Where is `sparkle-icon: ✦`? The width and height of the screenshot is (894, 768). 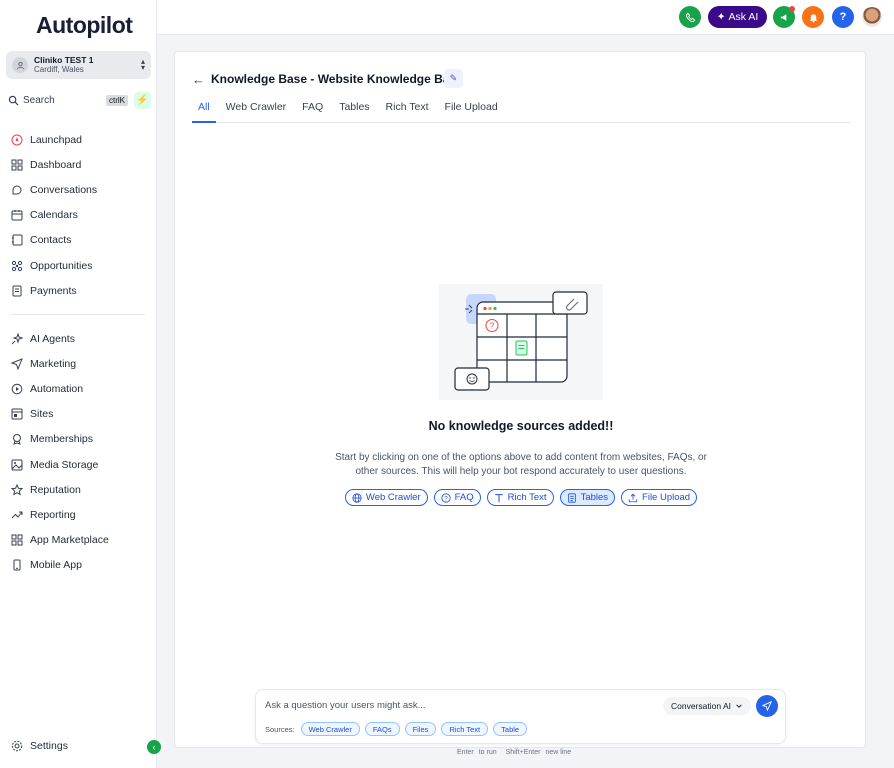 sparkle-icon: ✦ is located at coordinates (721, 17).